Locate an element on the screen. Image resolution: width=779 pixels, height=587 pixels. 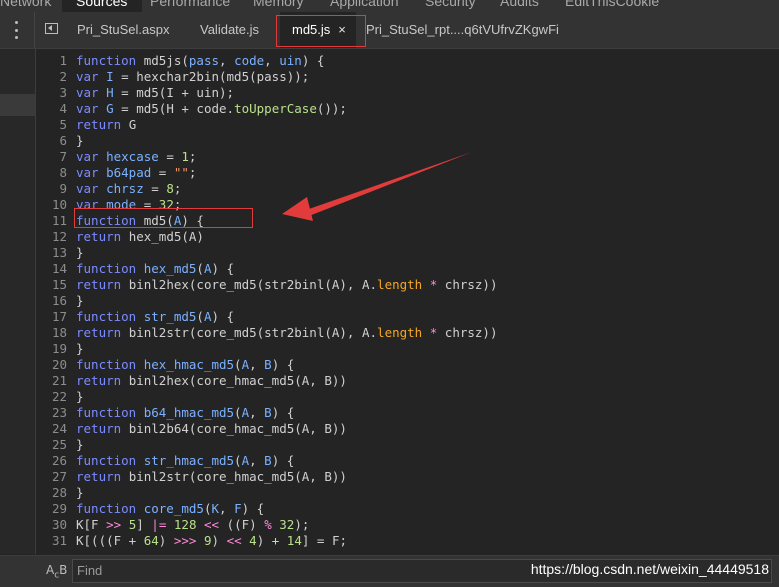
watermark: https://blog.csdn.net/weixin_44449518 is located at coordinates (649, 569).